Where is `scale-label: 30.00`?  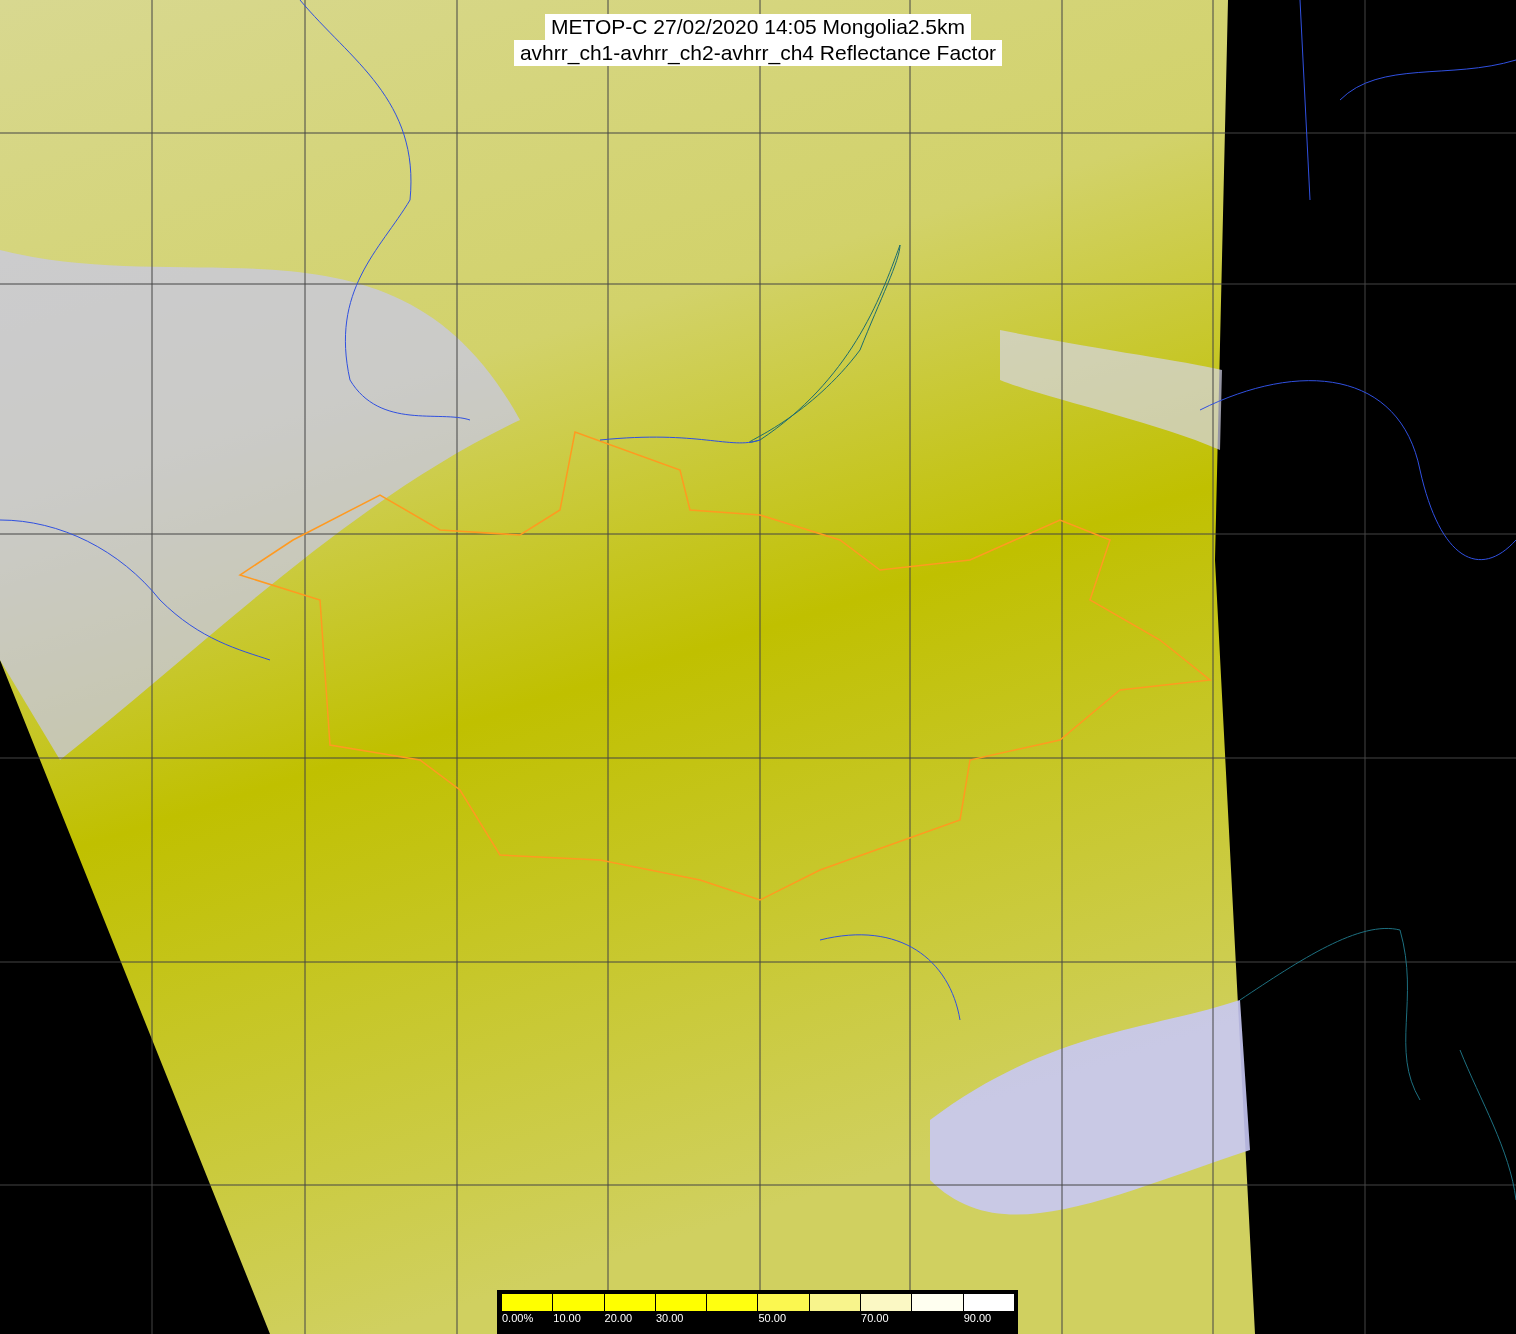 scale-label: 30.00 is located at coordinates (669, 1318).